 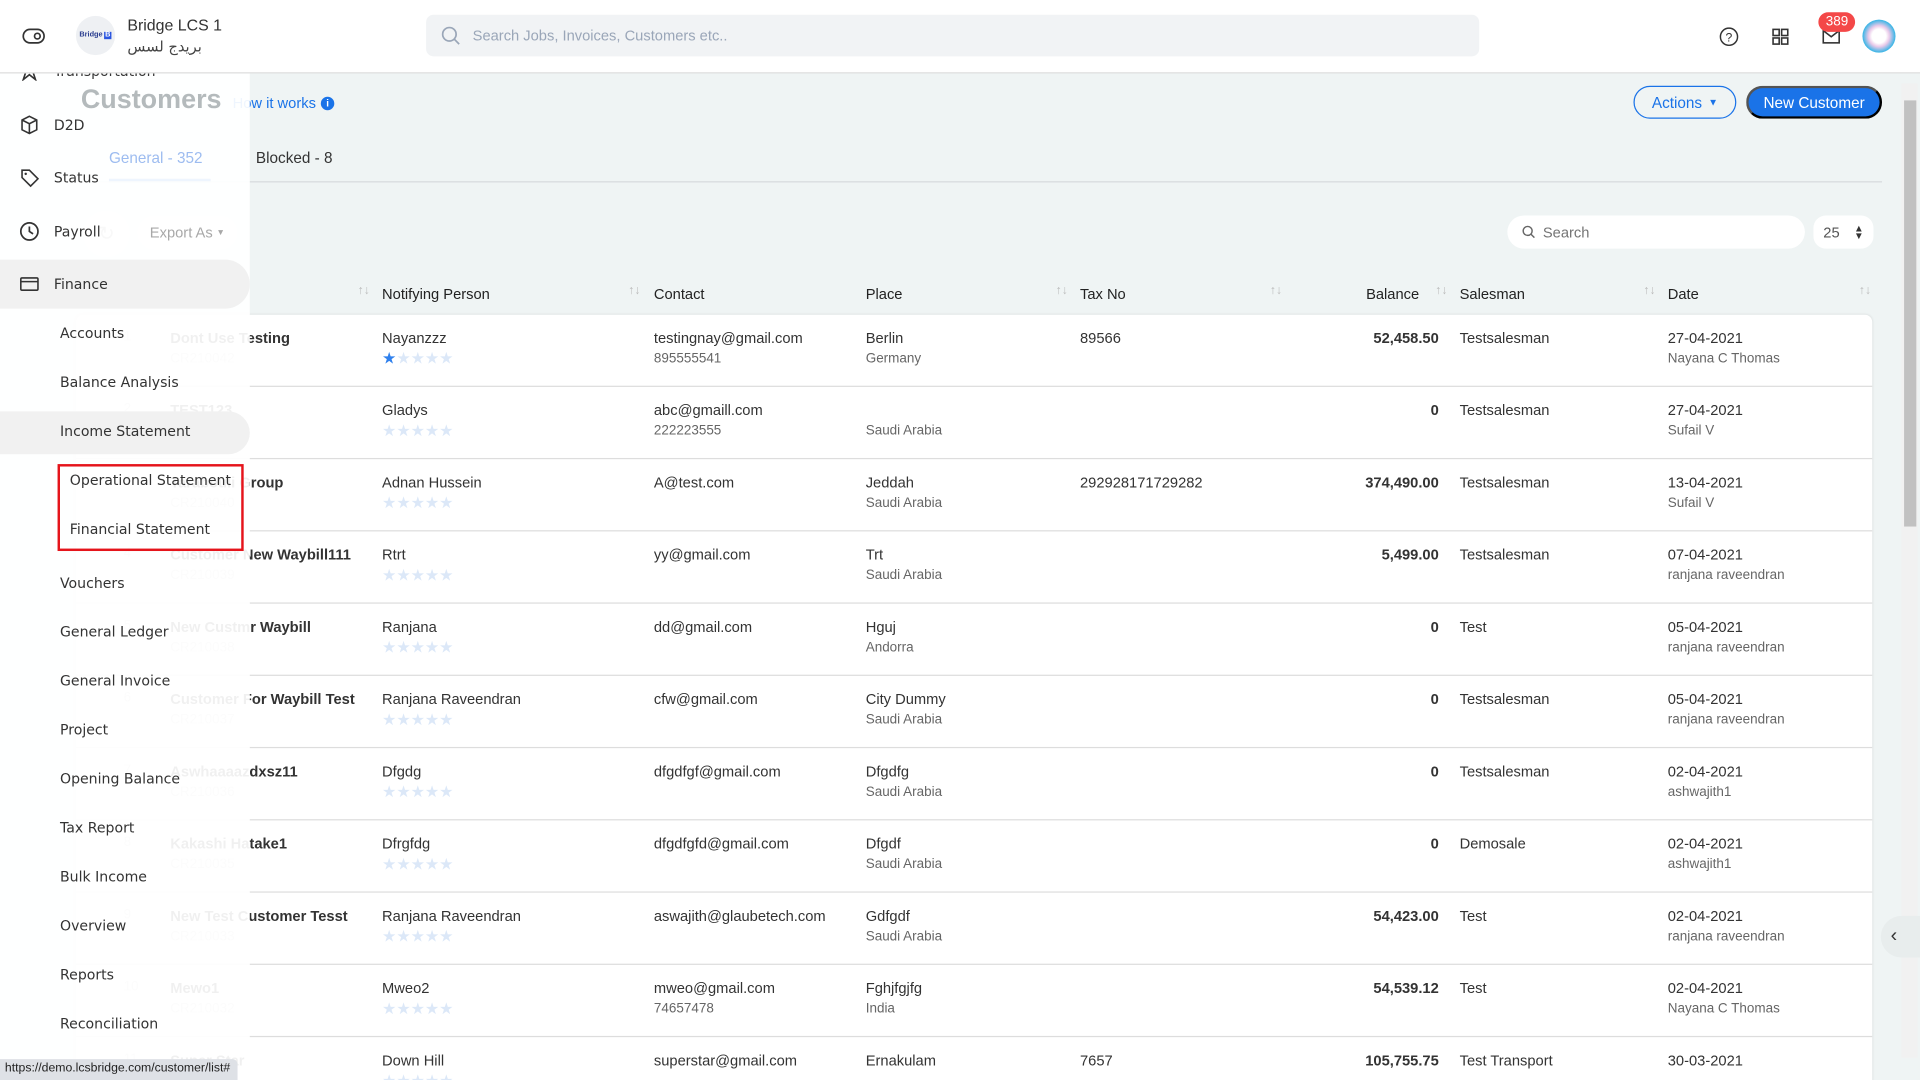 I want to click on sidebar-subitem-general-ledger: General Ledger, so click(x=114, y=631).